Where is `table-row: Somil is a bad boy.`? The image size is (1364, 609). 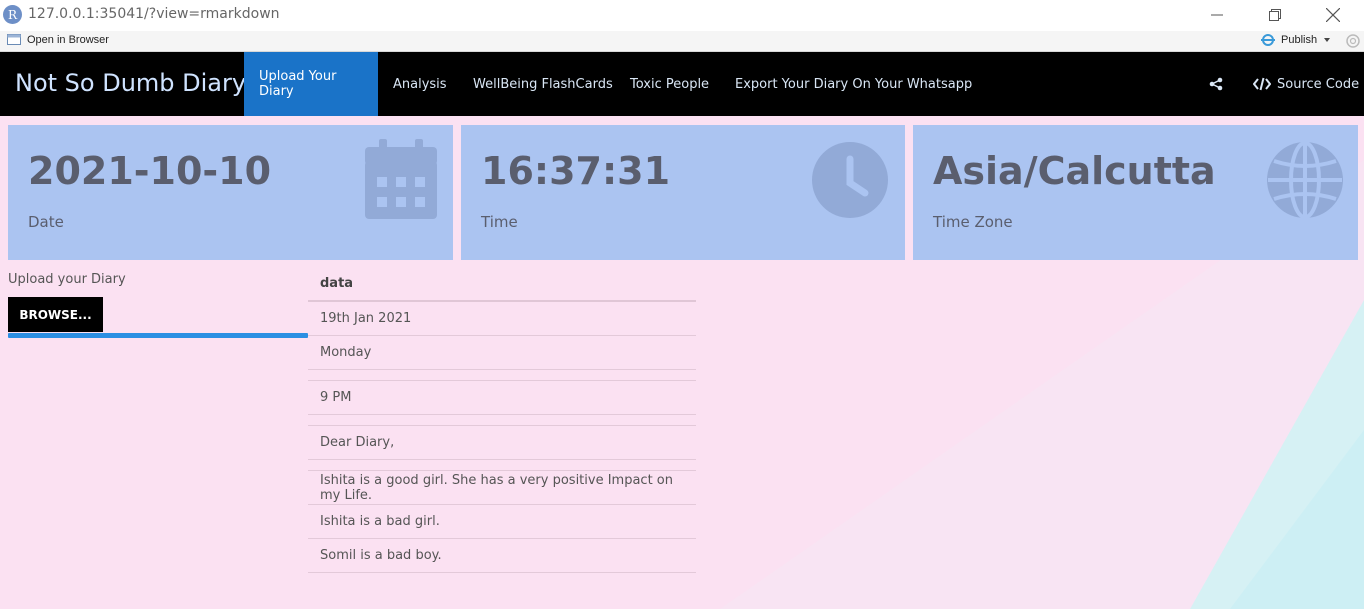
table-row: Somil is a bad boy. is located at coordinates (502, 556).